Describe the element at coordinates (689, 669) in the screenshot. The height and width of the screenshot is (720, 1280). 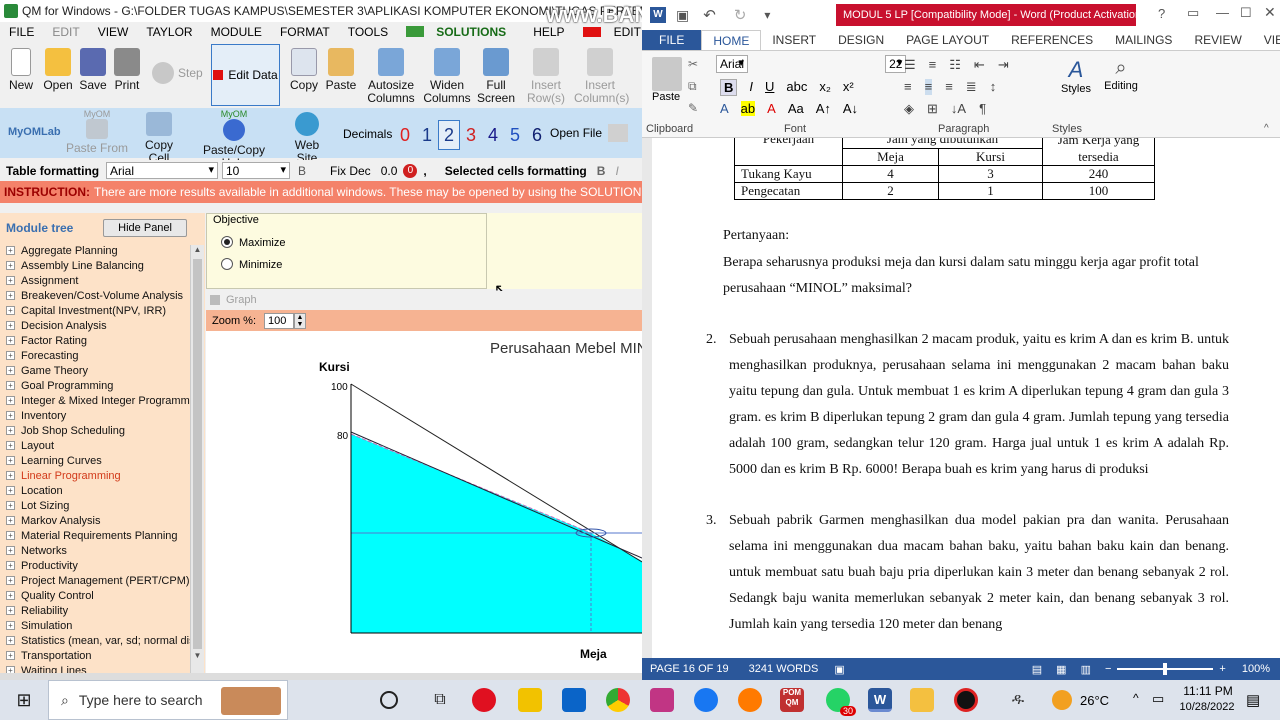
I see `page-count: PAGE 16 OF 19` at that location.